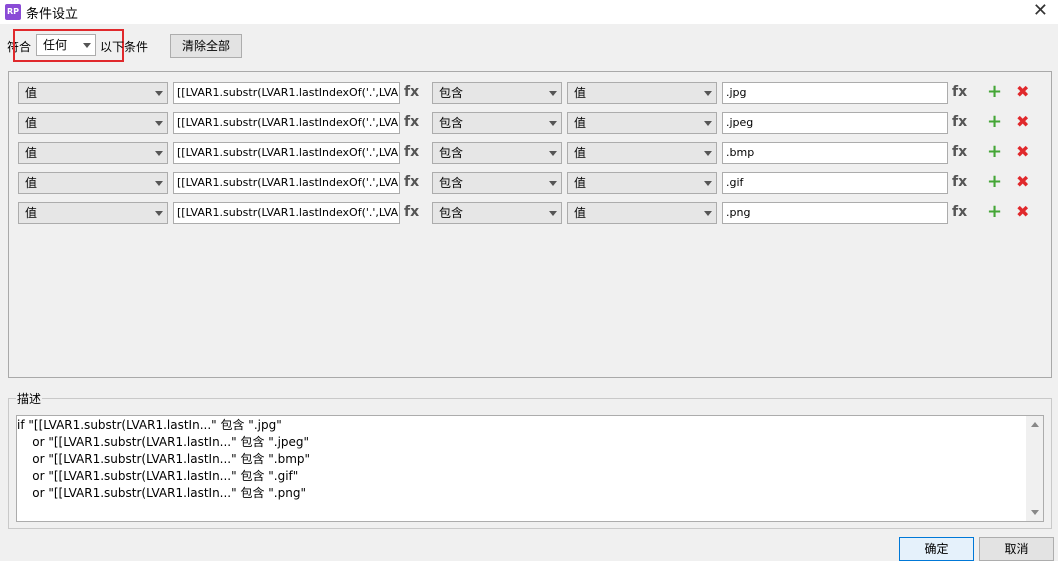 This screenshot has width=1058, height=561. I want to click on ok-button: 确定, so click(936, 549).